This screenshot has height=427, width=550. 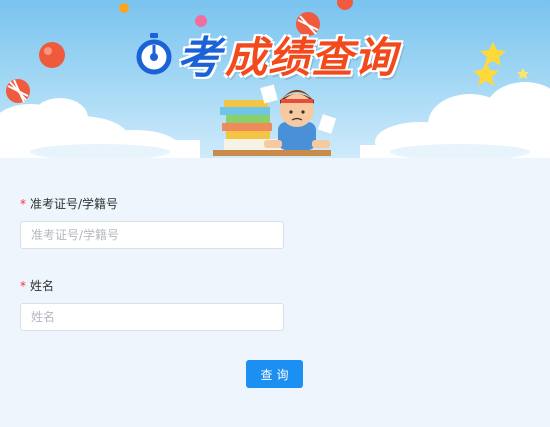 I want to click on red-ball-decoration, so click(x=52, y=55).